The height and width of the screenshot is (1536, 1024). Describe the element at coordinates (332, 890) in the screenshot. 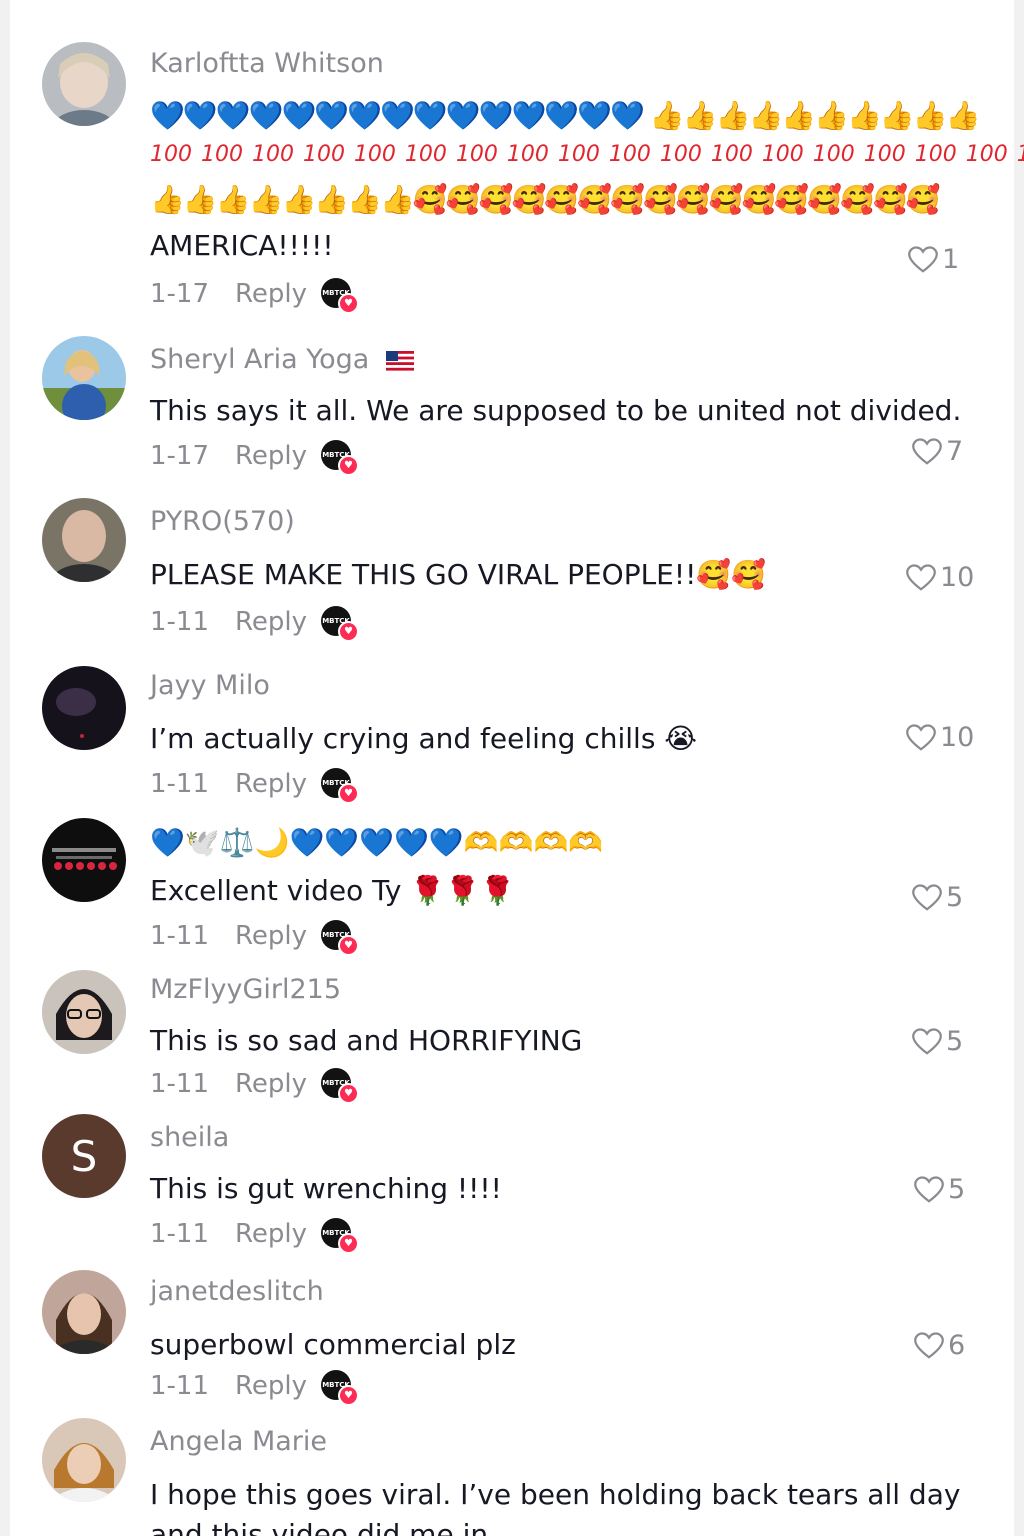

I see `comment-text: Excellent video Ty 🌹🌹🌹` at that location.